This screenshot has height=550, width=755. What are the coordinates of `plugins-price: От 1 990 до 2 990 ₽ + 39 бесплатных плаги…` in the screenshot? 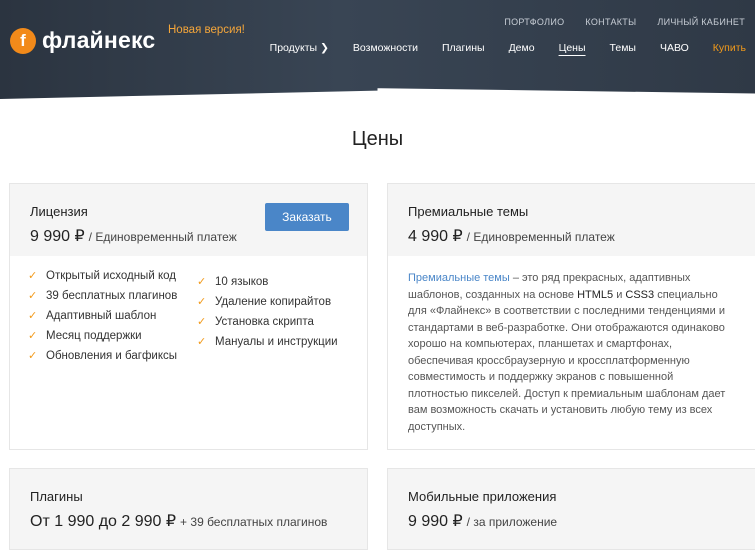 It's located at (188, 521).